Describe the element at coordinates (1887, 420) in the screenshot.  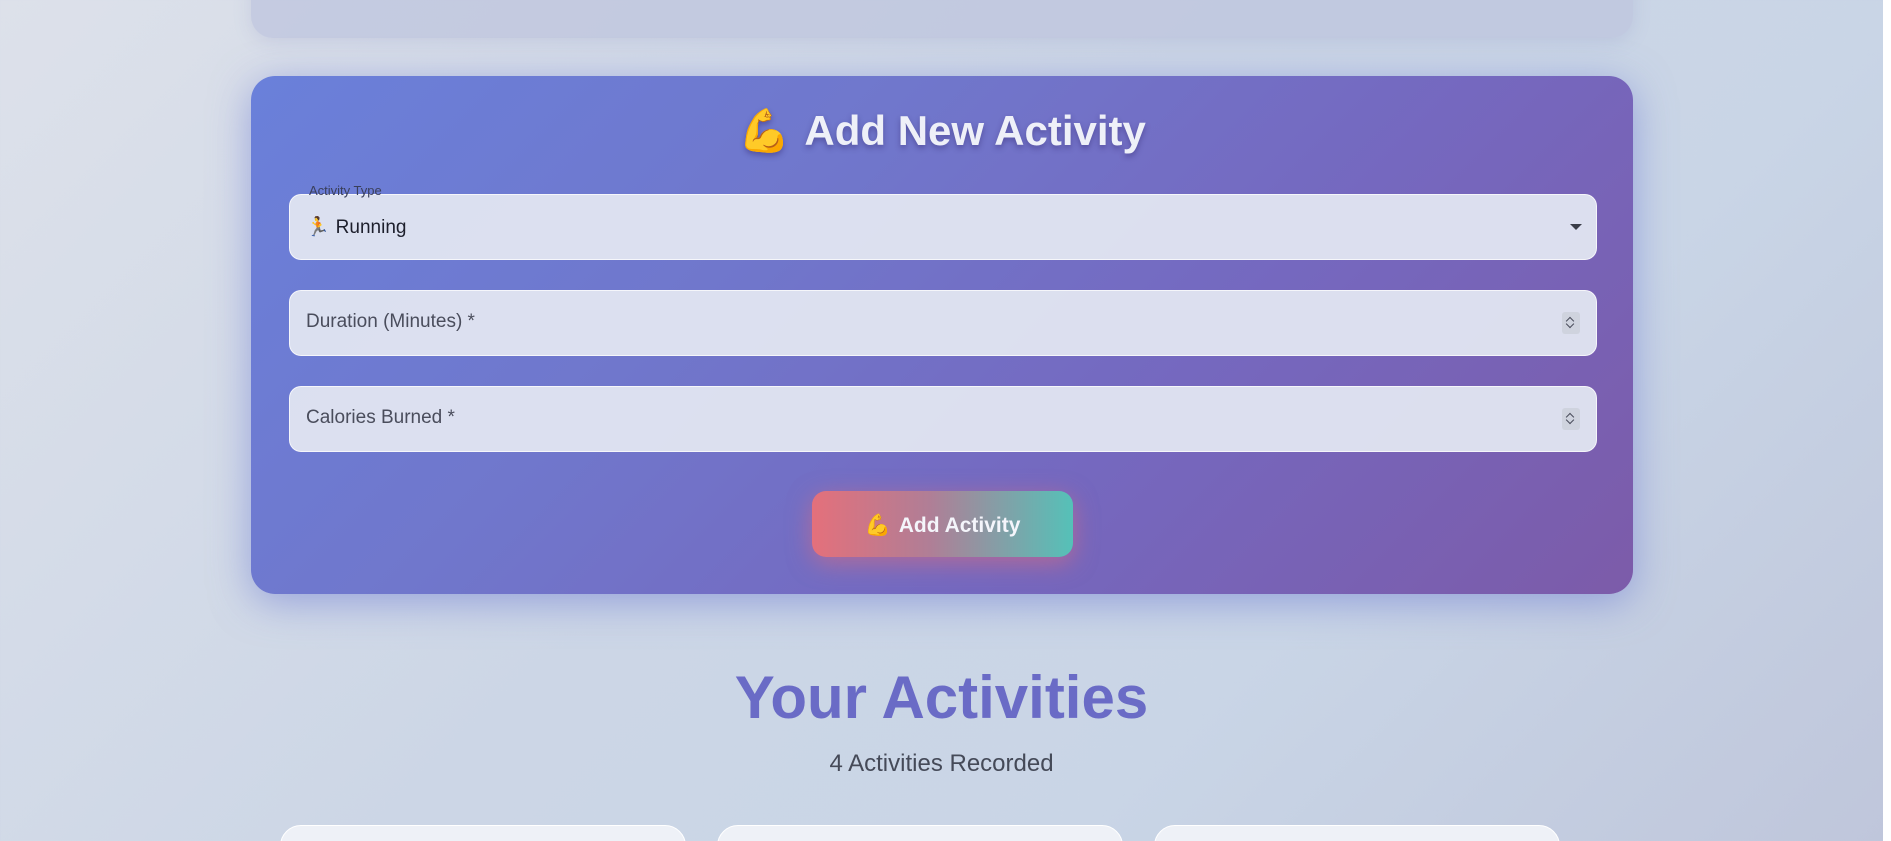
I see `scrollbar` at that location.